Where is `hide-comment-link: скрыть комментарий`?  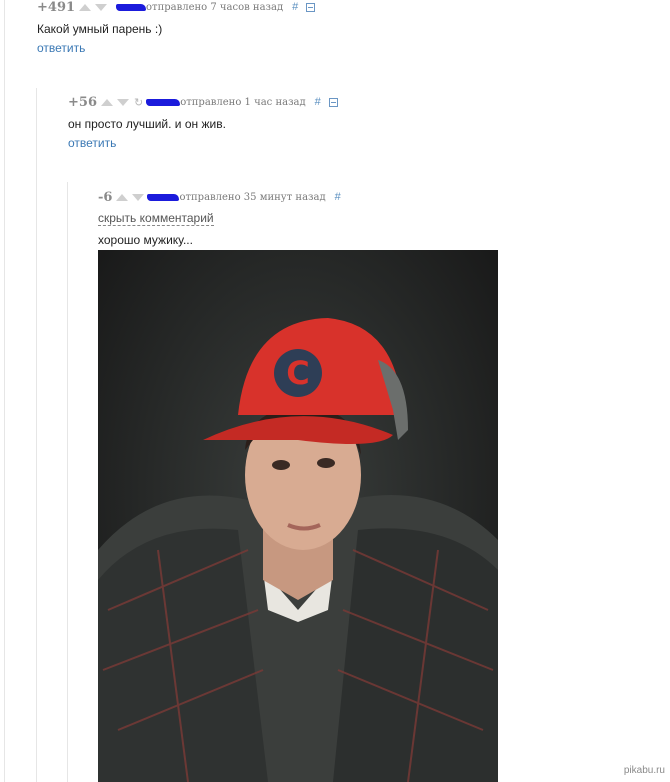 hide-comment-link: скрыть комментарий is located at coordinates (156, 219).